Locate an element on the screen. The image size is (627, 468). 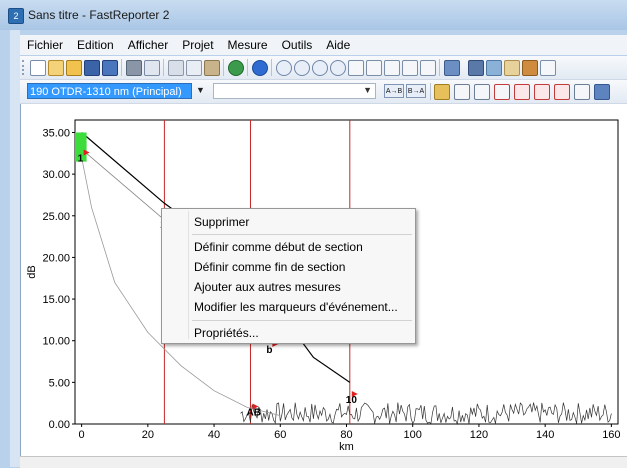
zoom-icon is located at coordinates (284, 68).